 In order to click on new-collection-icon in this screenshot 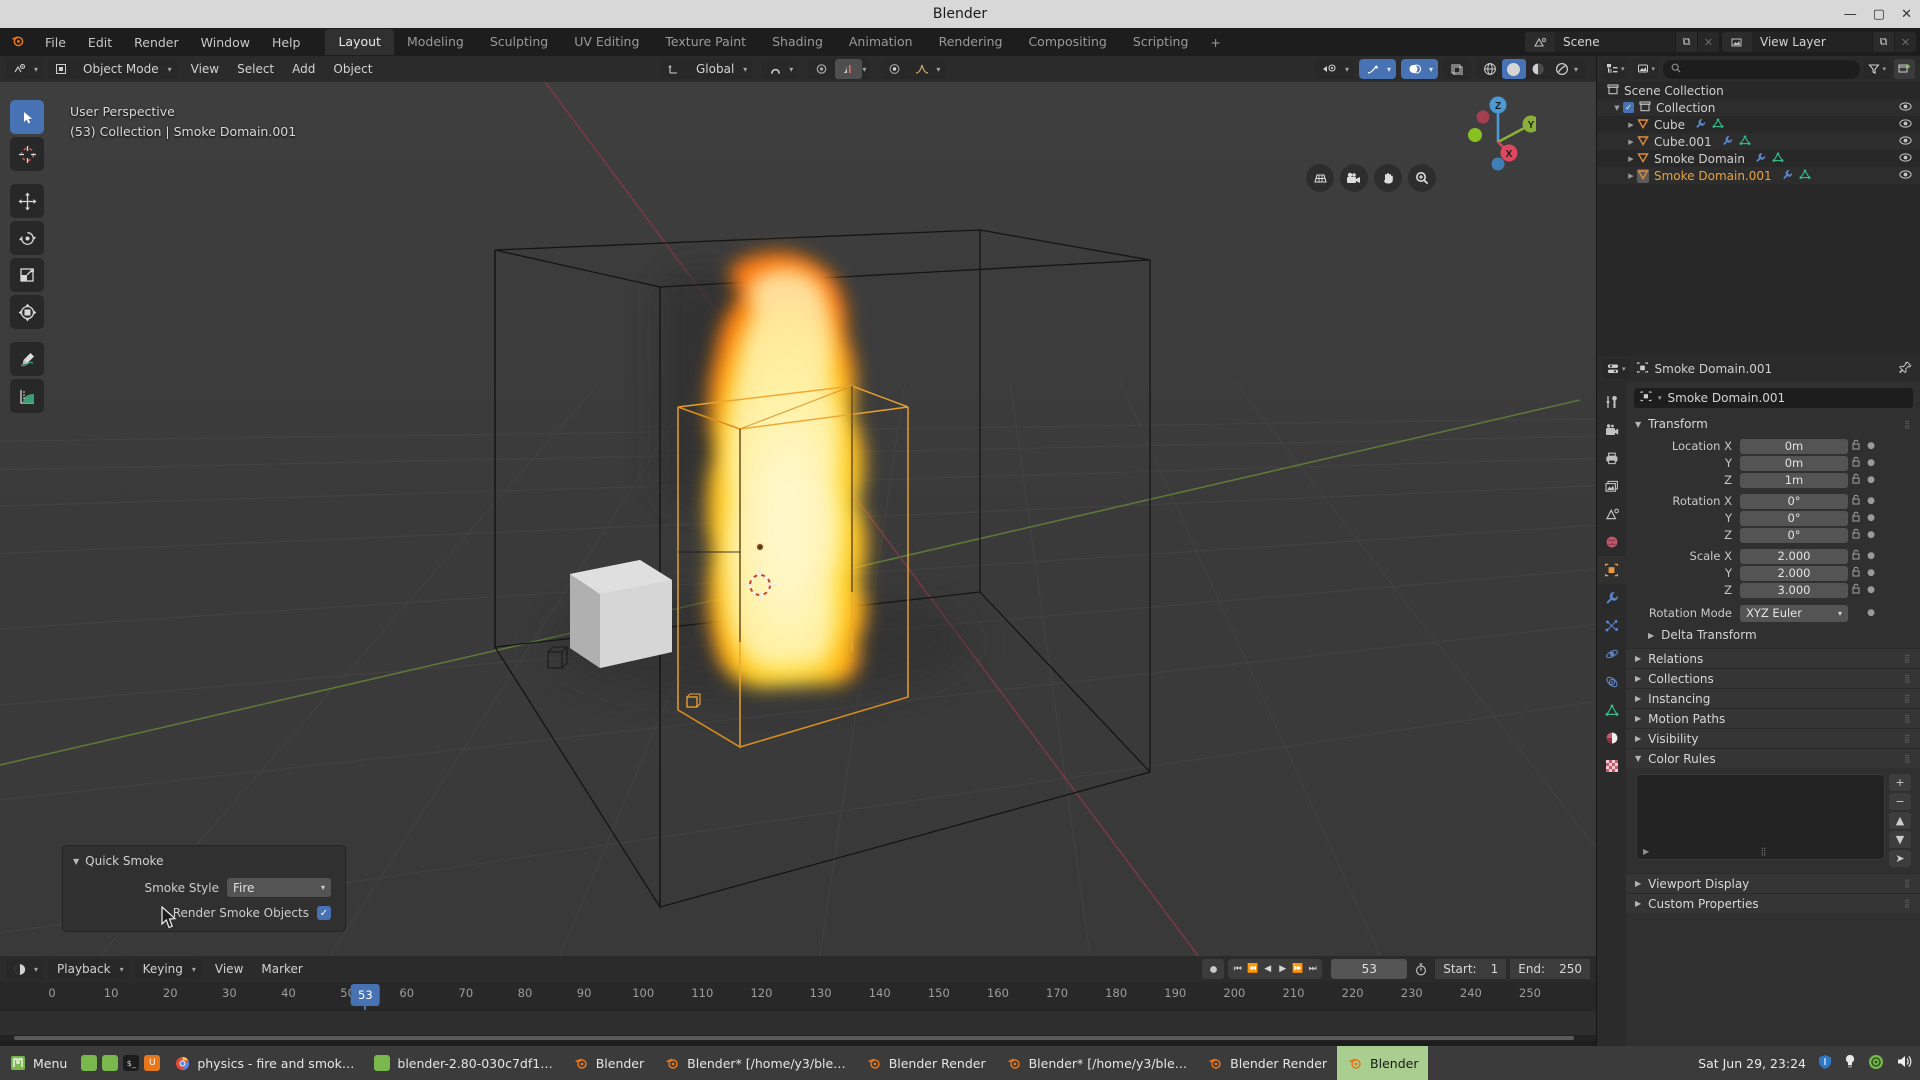, I will do `click(1904, 69)`.